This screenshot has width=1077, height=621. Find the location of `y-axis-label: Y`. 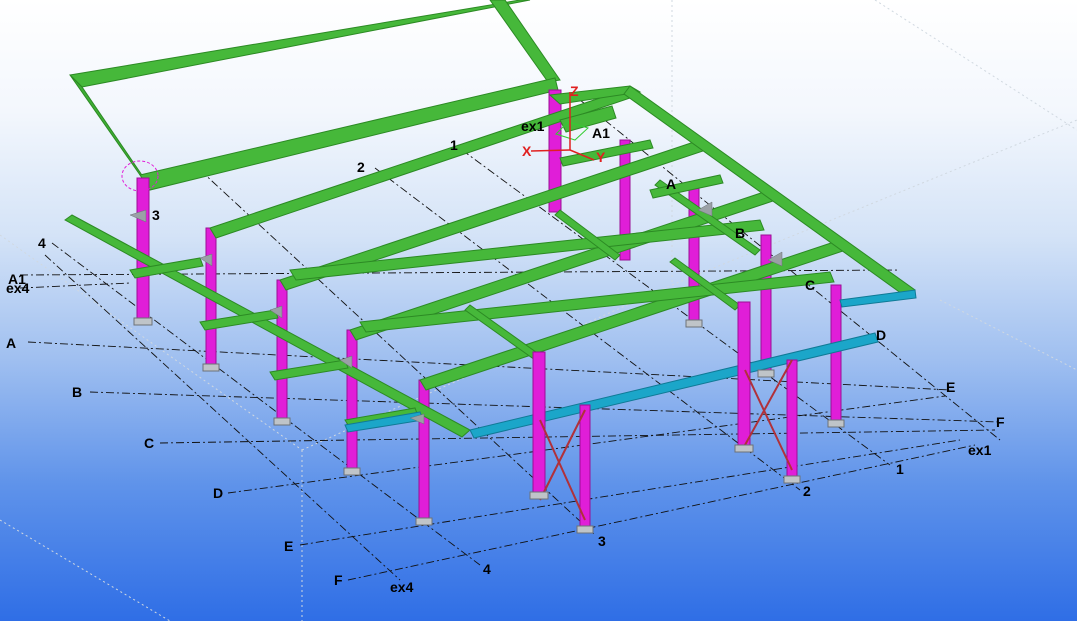

y-axis-label: Y is located at coordinates (601, 157).